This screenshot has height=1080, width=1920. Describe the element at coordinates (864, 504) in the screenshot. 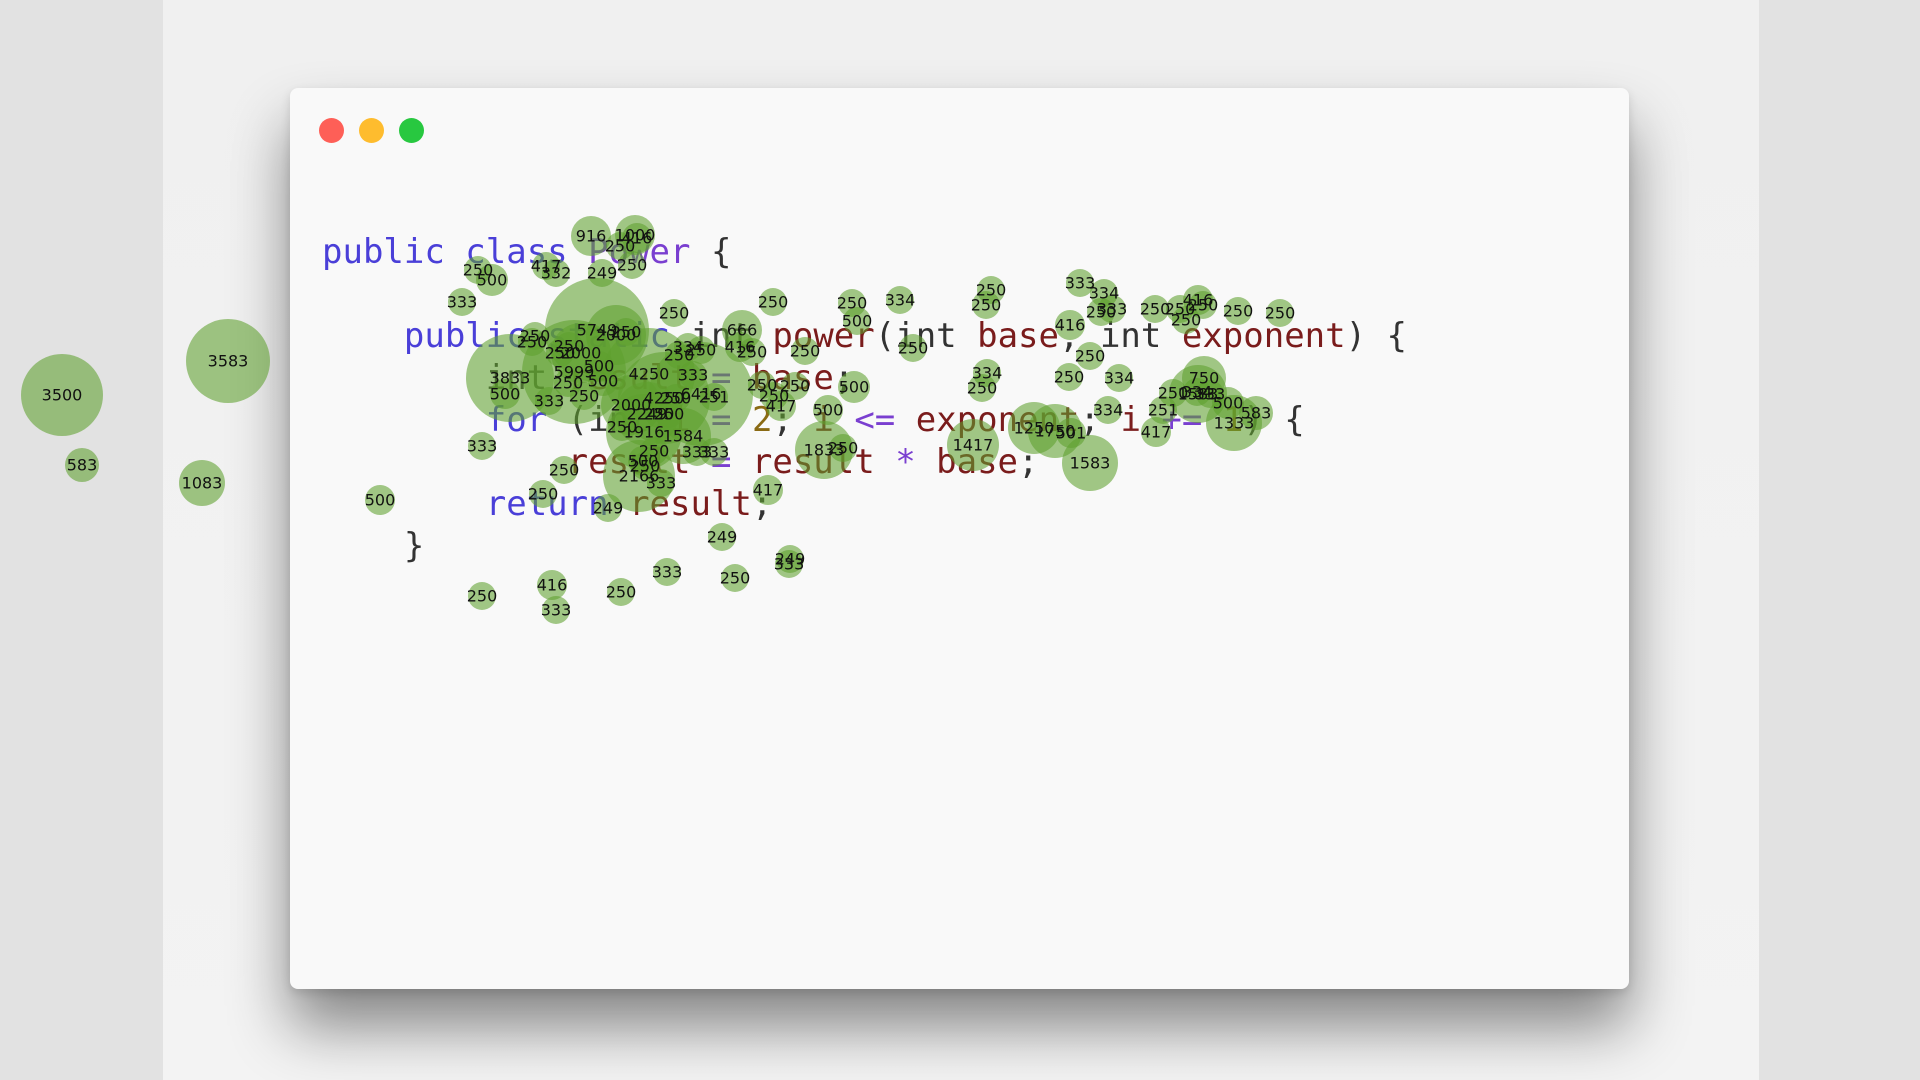

I see `code-line: return result;` at that location.